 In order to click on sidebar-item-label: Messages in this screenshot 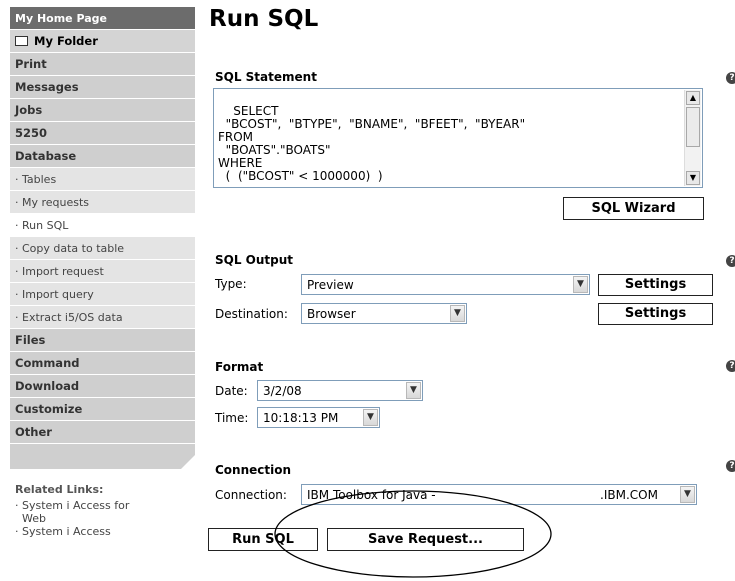, I will do `click(47, 87)`.